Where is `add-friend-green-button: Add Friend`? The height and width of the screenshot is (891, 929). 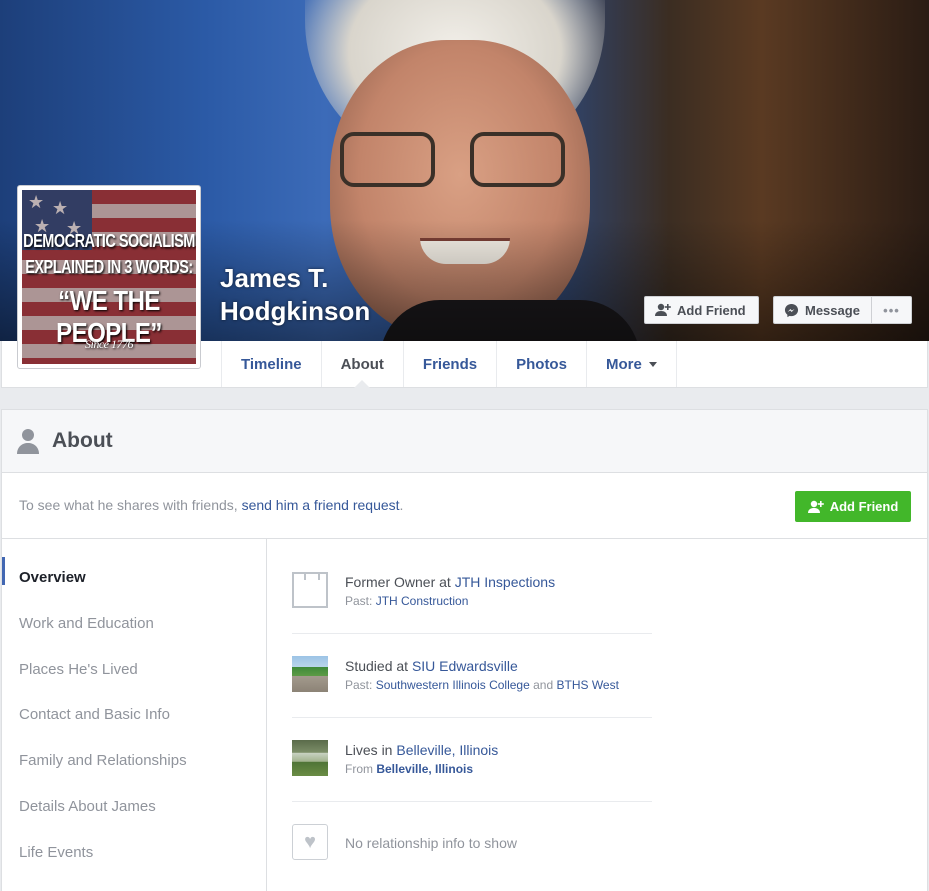 add-friend-green-button: Add Friend is located at coordinates (853, 506).